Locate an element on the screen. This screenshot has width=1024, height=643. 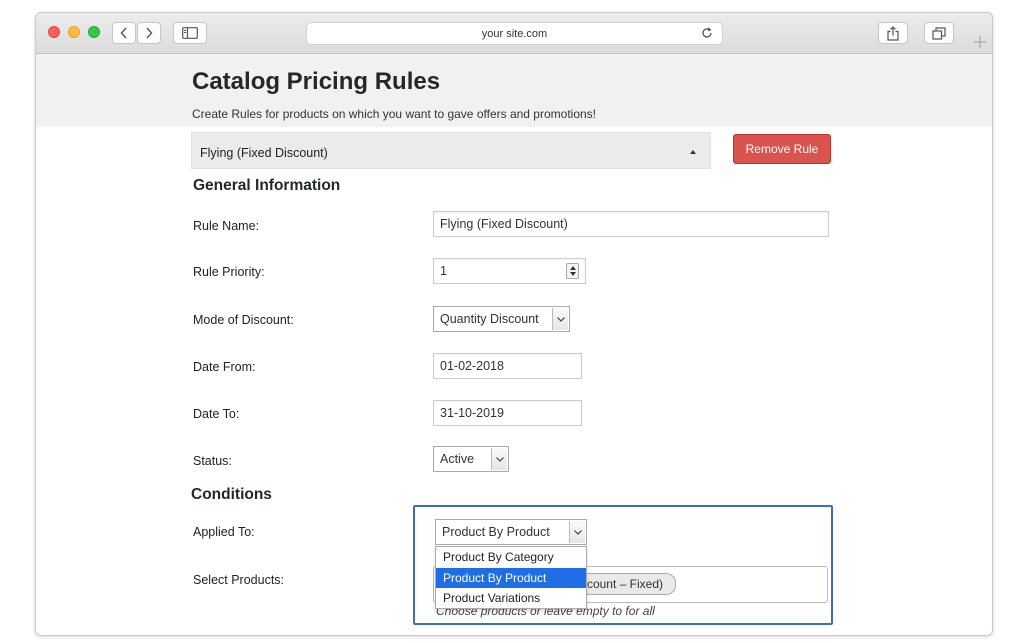
status-label: Status: is located at coordinates (212, 461).